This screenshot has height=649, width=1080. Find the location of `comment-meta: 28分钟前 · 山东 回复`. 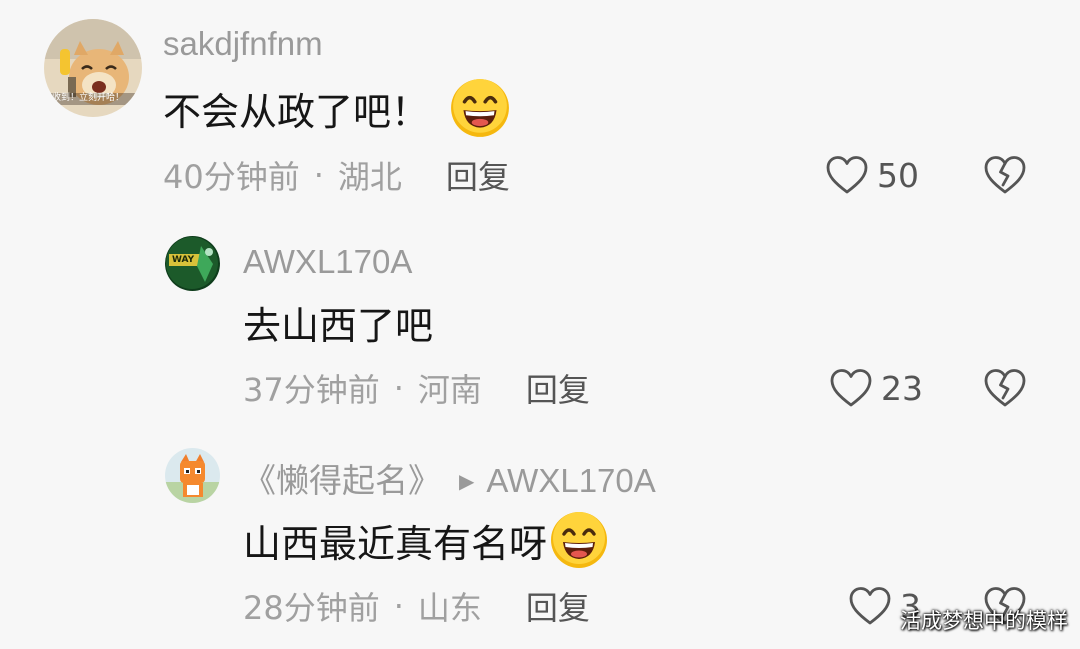

comment-meta: 28分钟前 · 山东 回复 is located at coordinates (416, 606).